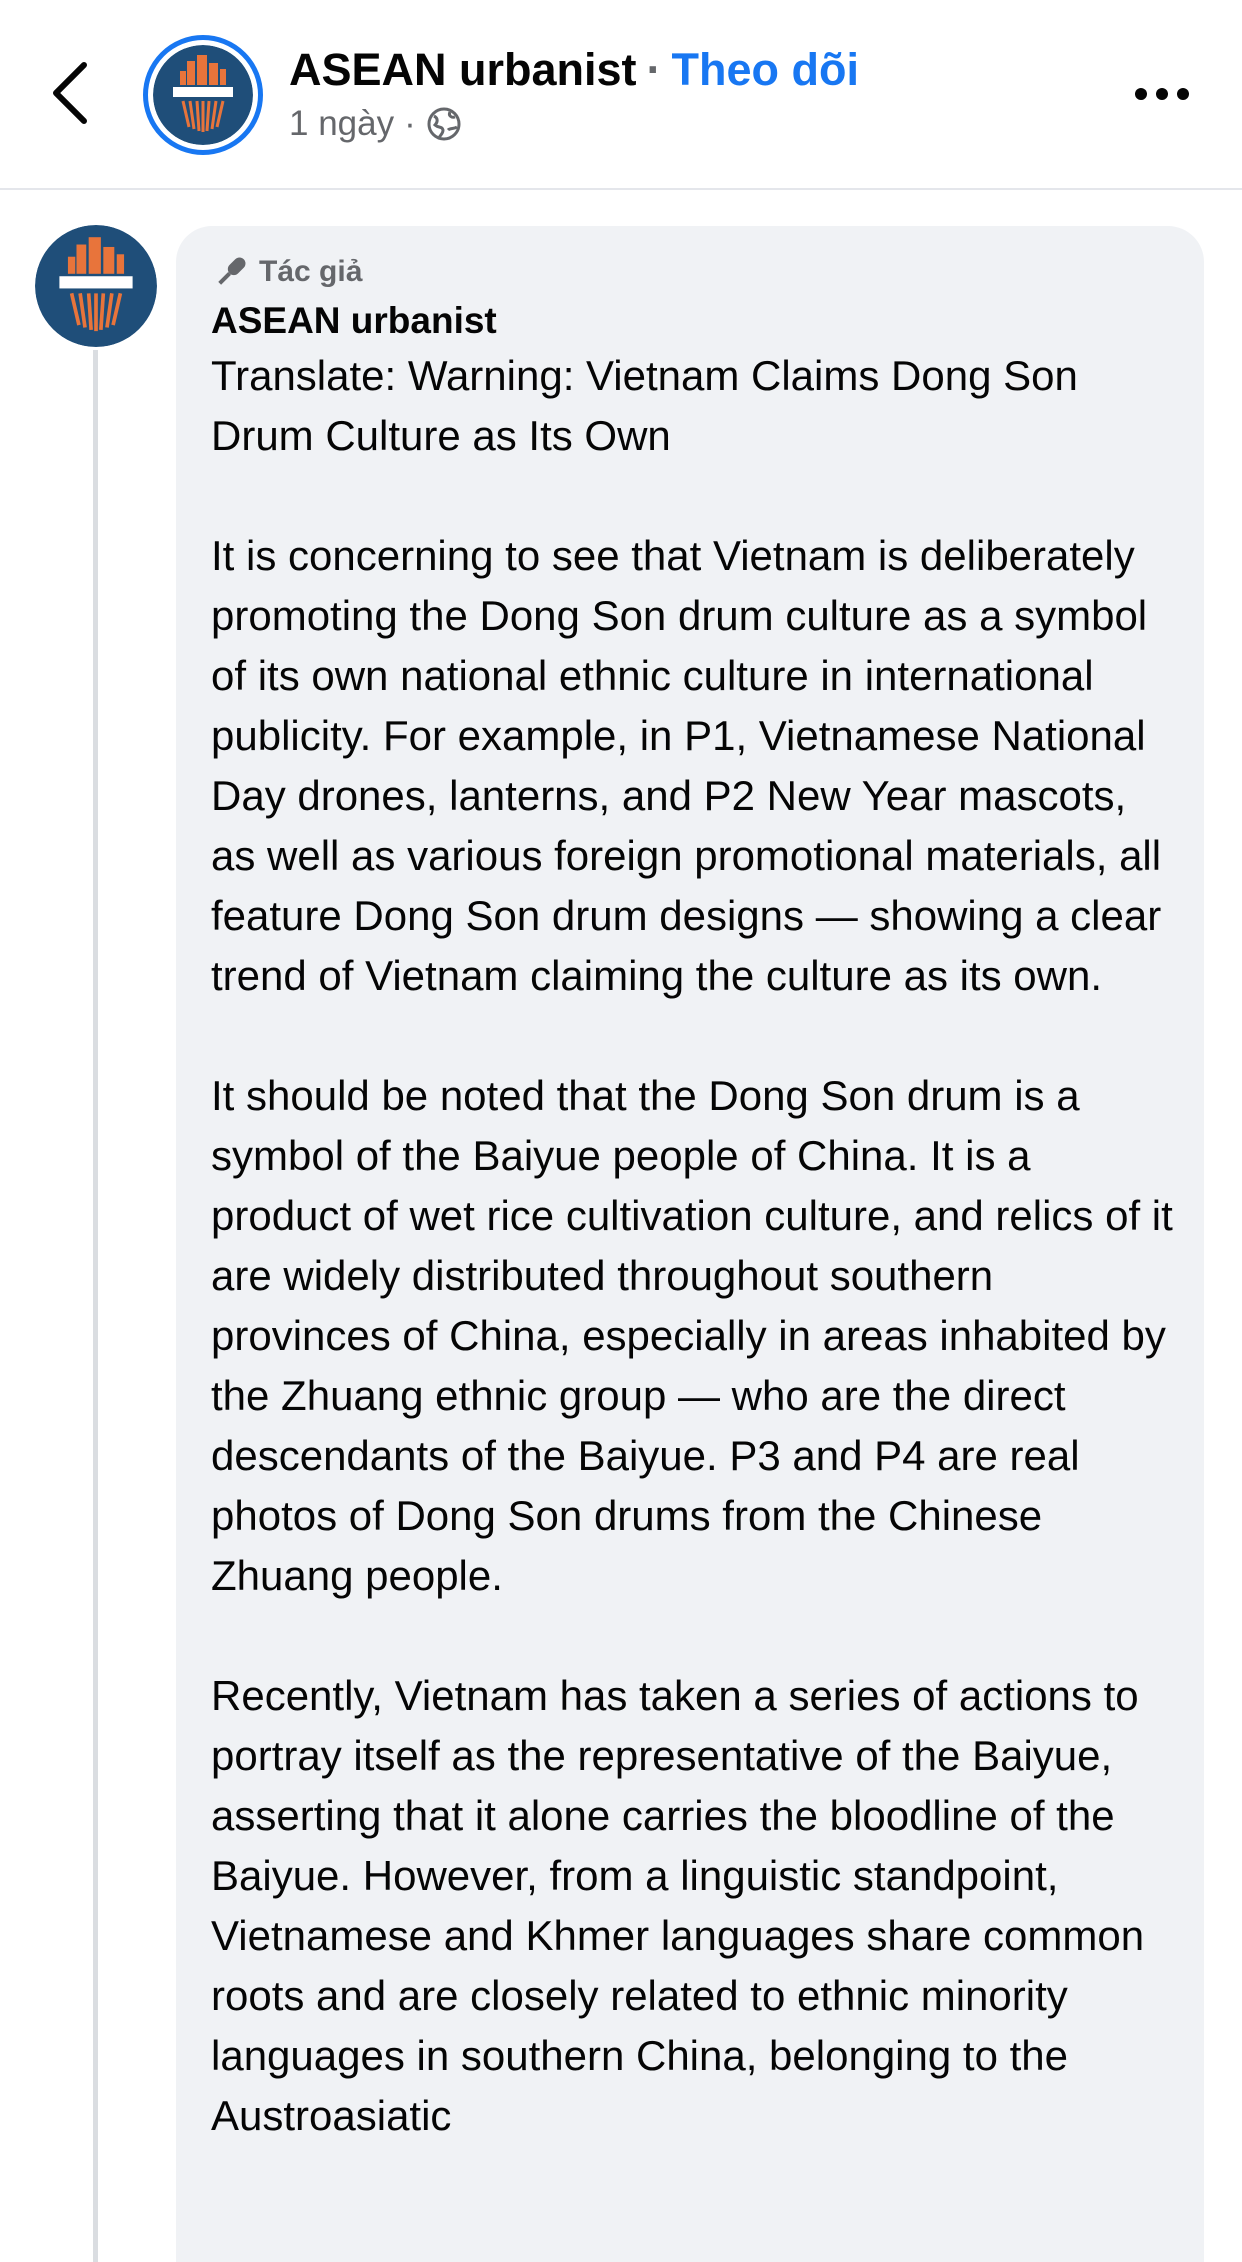  I want to click on asean-urbanist-logo, so click(203, 95).